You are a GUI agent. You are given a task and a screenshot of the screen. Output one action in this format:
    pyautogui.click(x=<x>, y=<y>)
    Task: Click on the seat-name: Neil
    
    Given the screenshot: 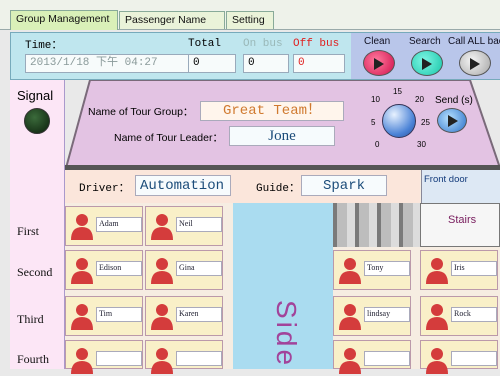 What is the action you would take?
    pyautogui.click(x=199, y=224)
    